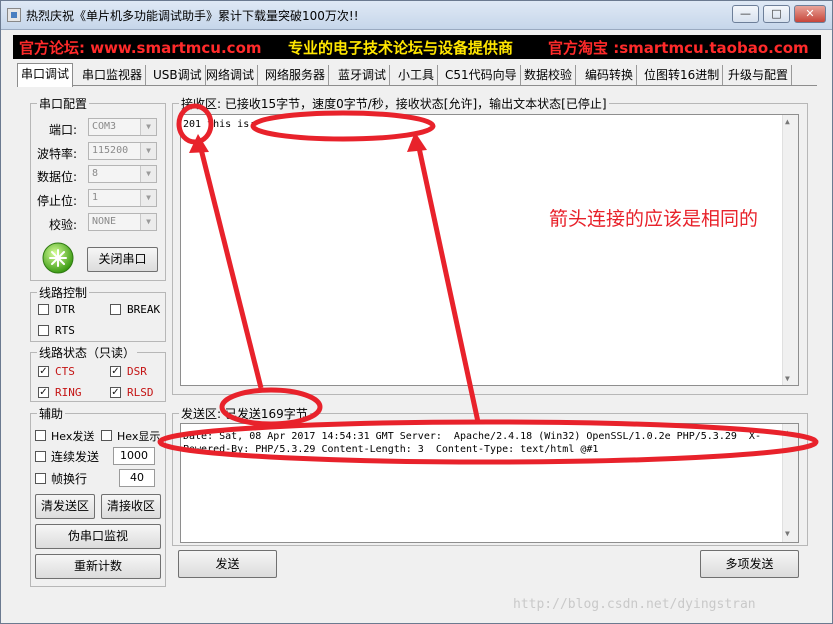 The width and height of the screenshot is (833, 624). What do you see at coordinates (98, 566) in the screenshot?
I see `reset-count-button: 重新计数` at bounding box center [98, 566].